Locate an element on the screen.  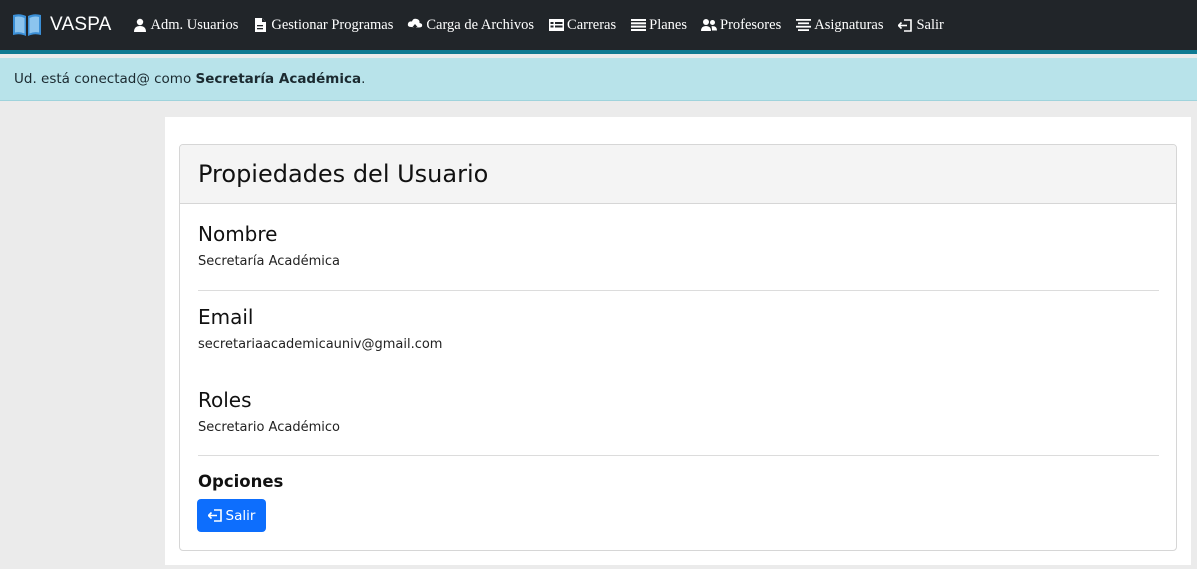
nav-profesores: Profesores is located at coordinates (741, 25).